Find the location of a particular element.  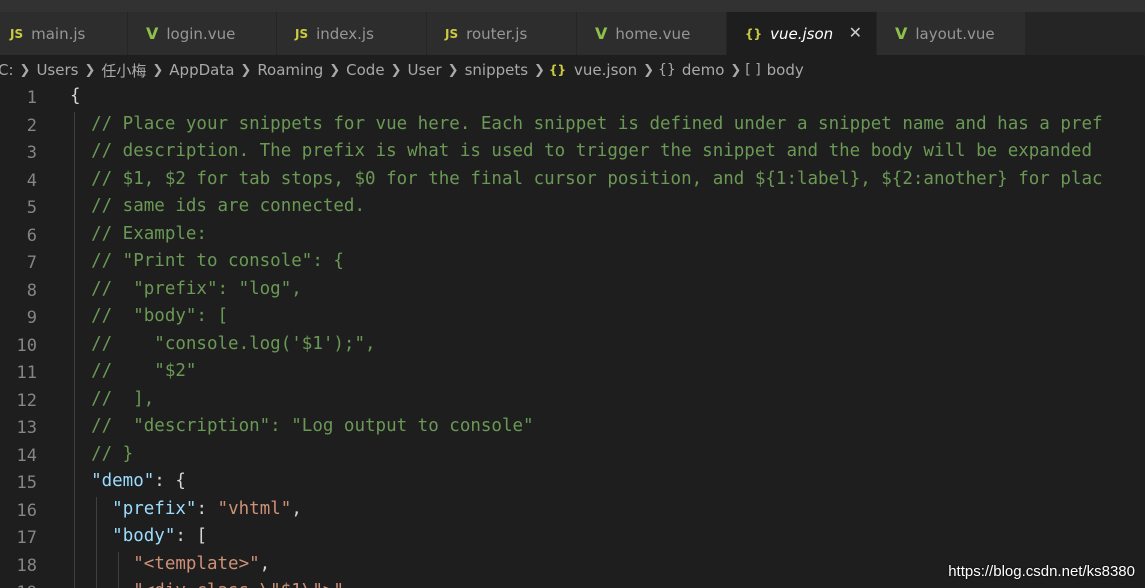

line-number: 4 is located at coordinates (31, 180).